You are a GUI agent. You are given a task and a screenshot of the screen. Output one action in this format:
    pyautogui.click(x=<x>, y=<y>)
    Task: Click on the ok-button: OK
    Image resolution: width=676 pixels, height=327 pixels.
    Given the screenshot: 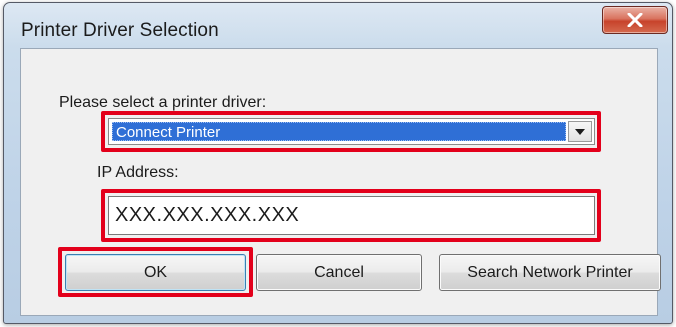 What is the action you would take?
    pyautogui.click(x=155, y=272)
    